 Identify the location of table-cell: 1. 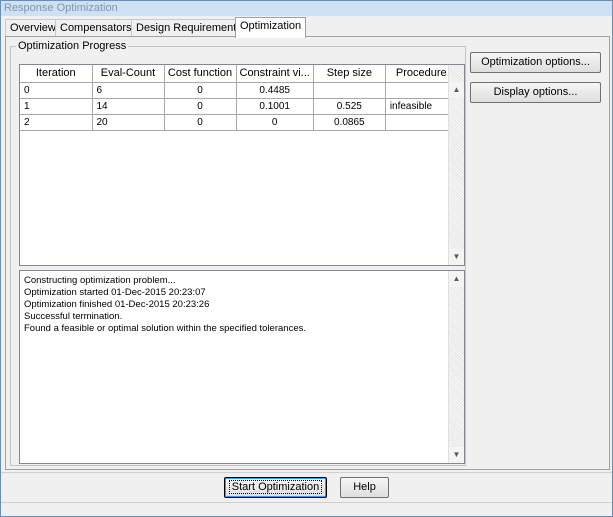
(56, 106).